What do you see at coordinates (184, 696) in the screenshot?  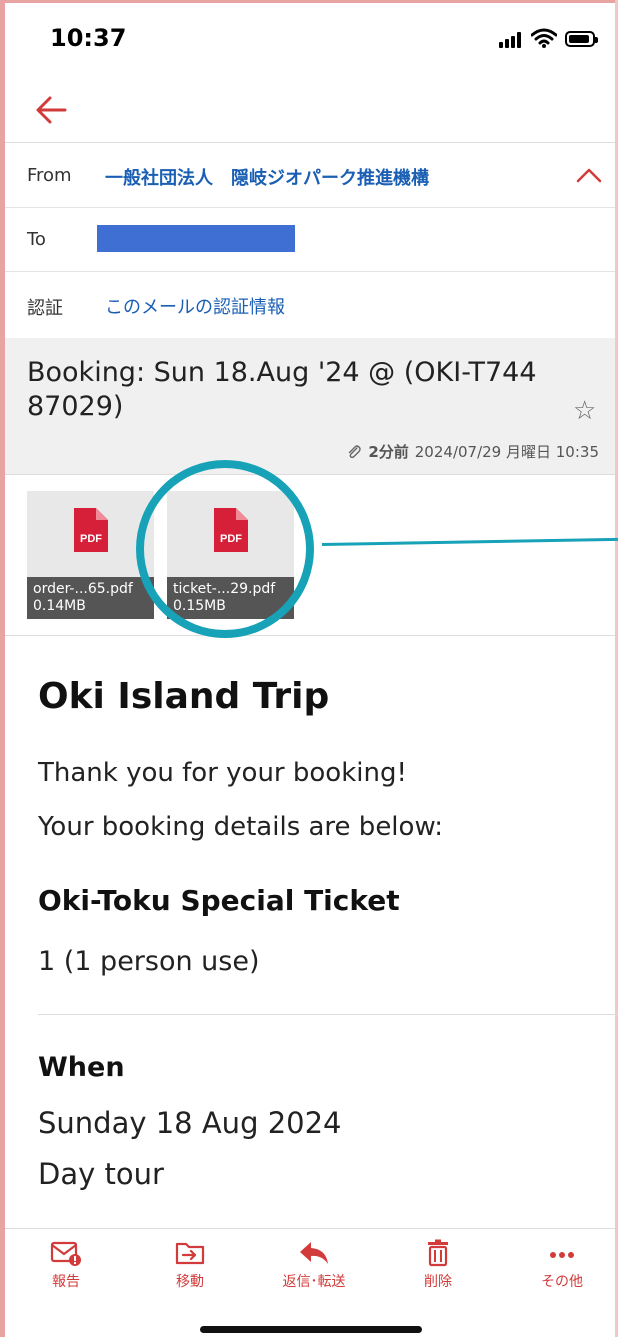 I see `body-title: Oki Island Trip` at bounding box center [184, 696].